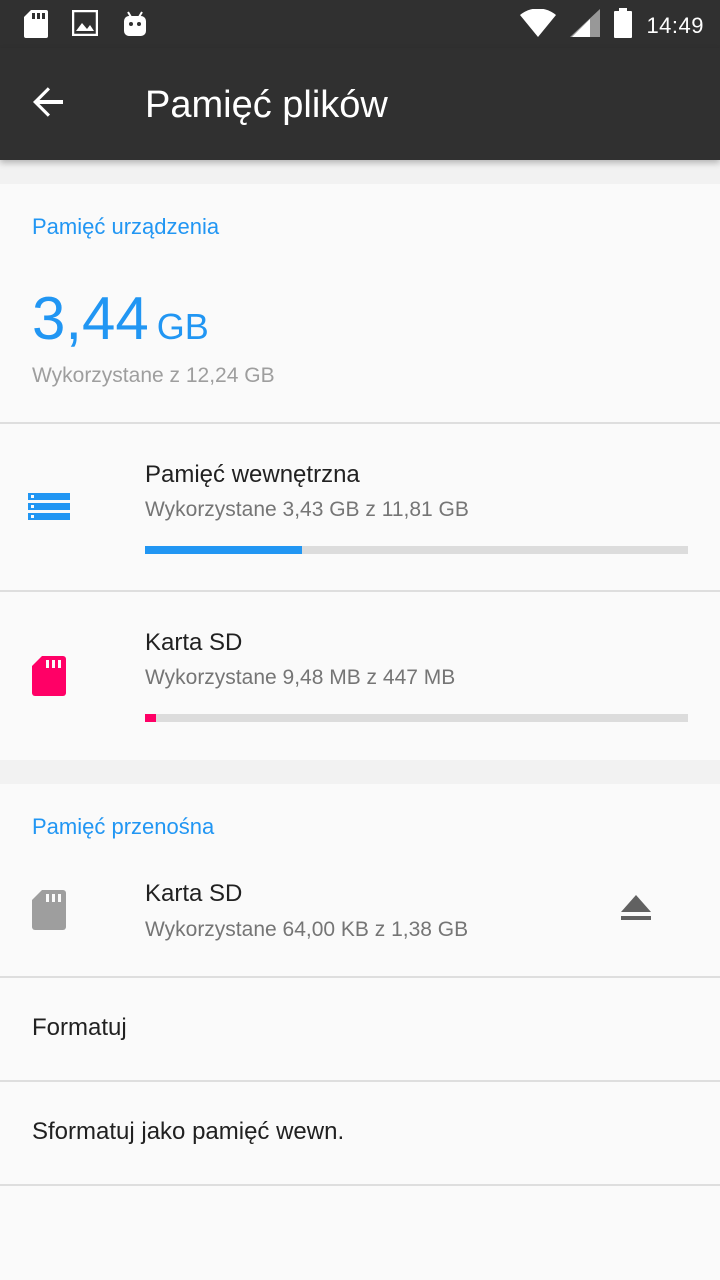 The height and width of the screenshot is (1280, 720). I want to click on sd-card-usage: Wykorzystane 9,48 MB z 447 MB, so click(300, 677).